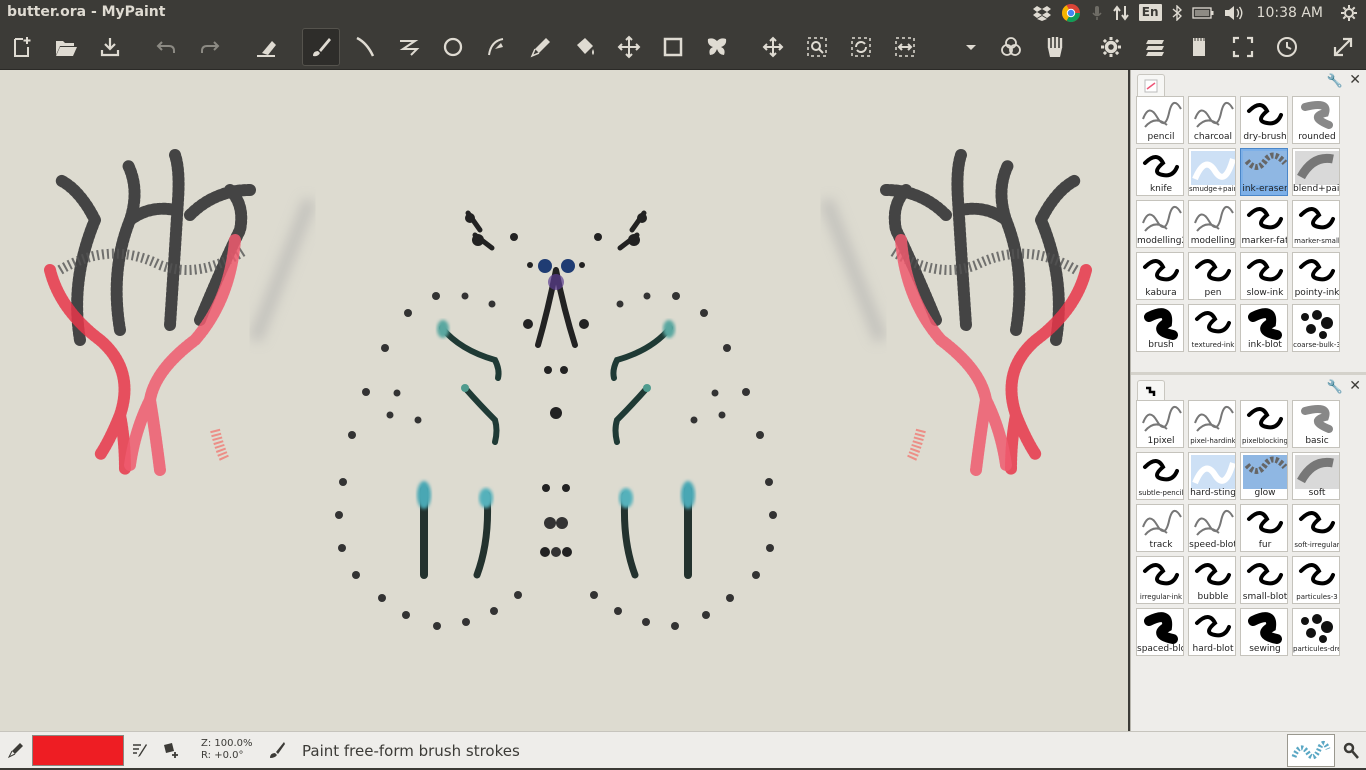 The width and height of the screenshot is (1366, 770). I want to click on brush-ink-eraser: ink-eraser, so click(1264, 172).